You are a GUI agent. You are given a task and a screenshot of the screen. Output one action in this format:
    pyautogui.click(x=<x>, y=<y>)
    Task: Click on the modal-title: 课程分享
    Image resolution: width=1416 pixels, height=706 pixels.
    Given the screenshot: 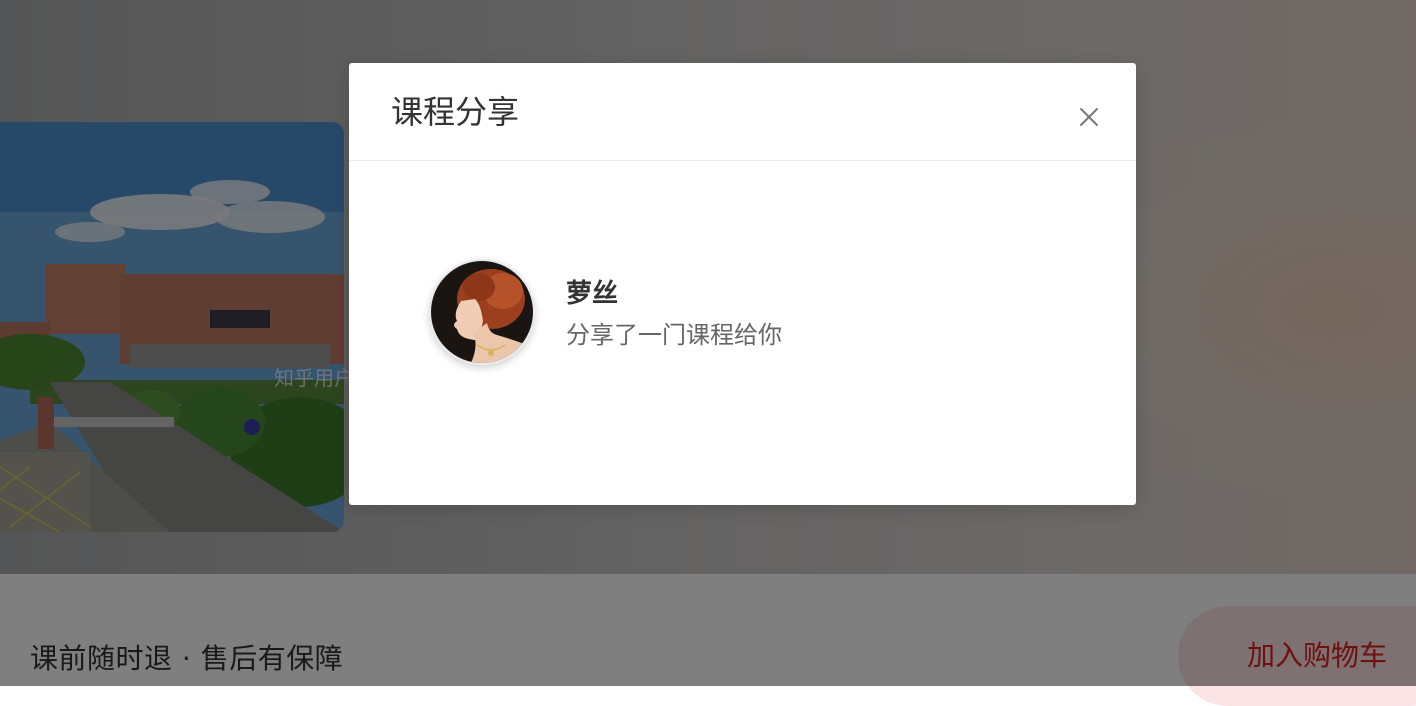 What is the action you would take?
    pyautogui.click(x=455, y=112)
    